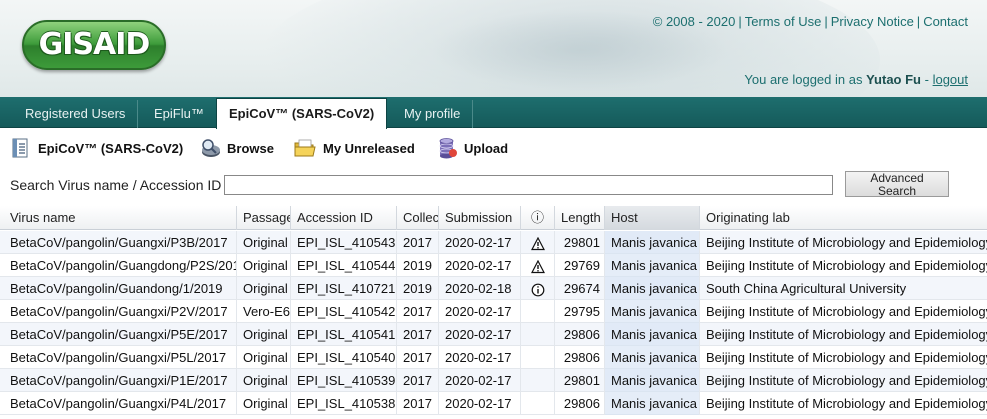 The height and width of the screenshot is (419, 987). What do you see at coordinates (302, 113) in the screenshot?
I see `tab-epicov: EpiCoV™ (SARS-CoV2)` at bounding box center [302, 113].